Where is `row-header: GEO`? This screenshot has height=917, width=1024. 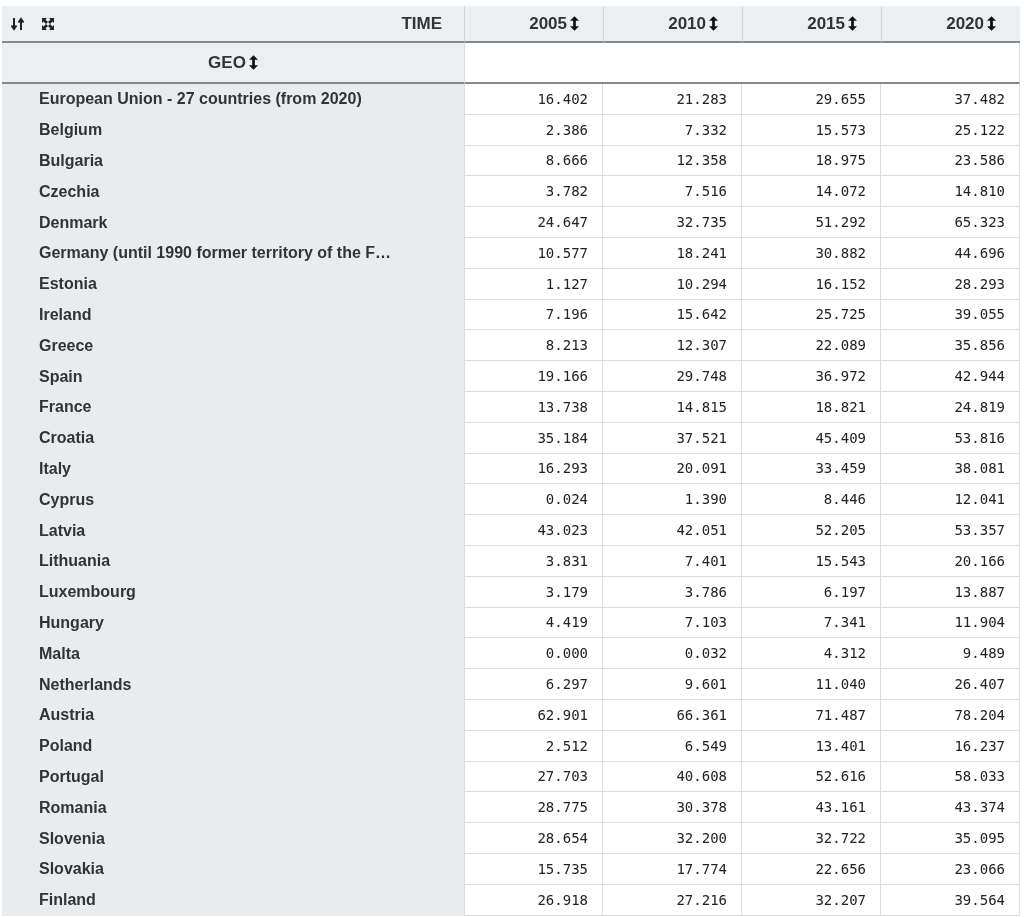
row-header: GEO is located at coordinates (233, 63).